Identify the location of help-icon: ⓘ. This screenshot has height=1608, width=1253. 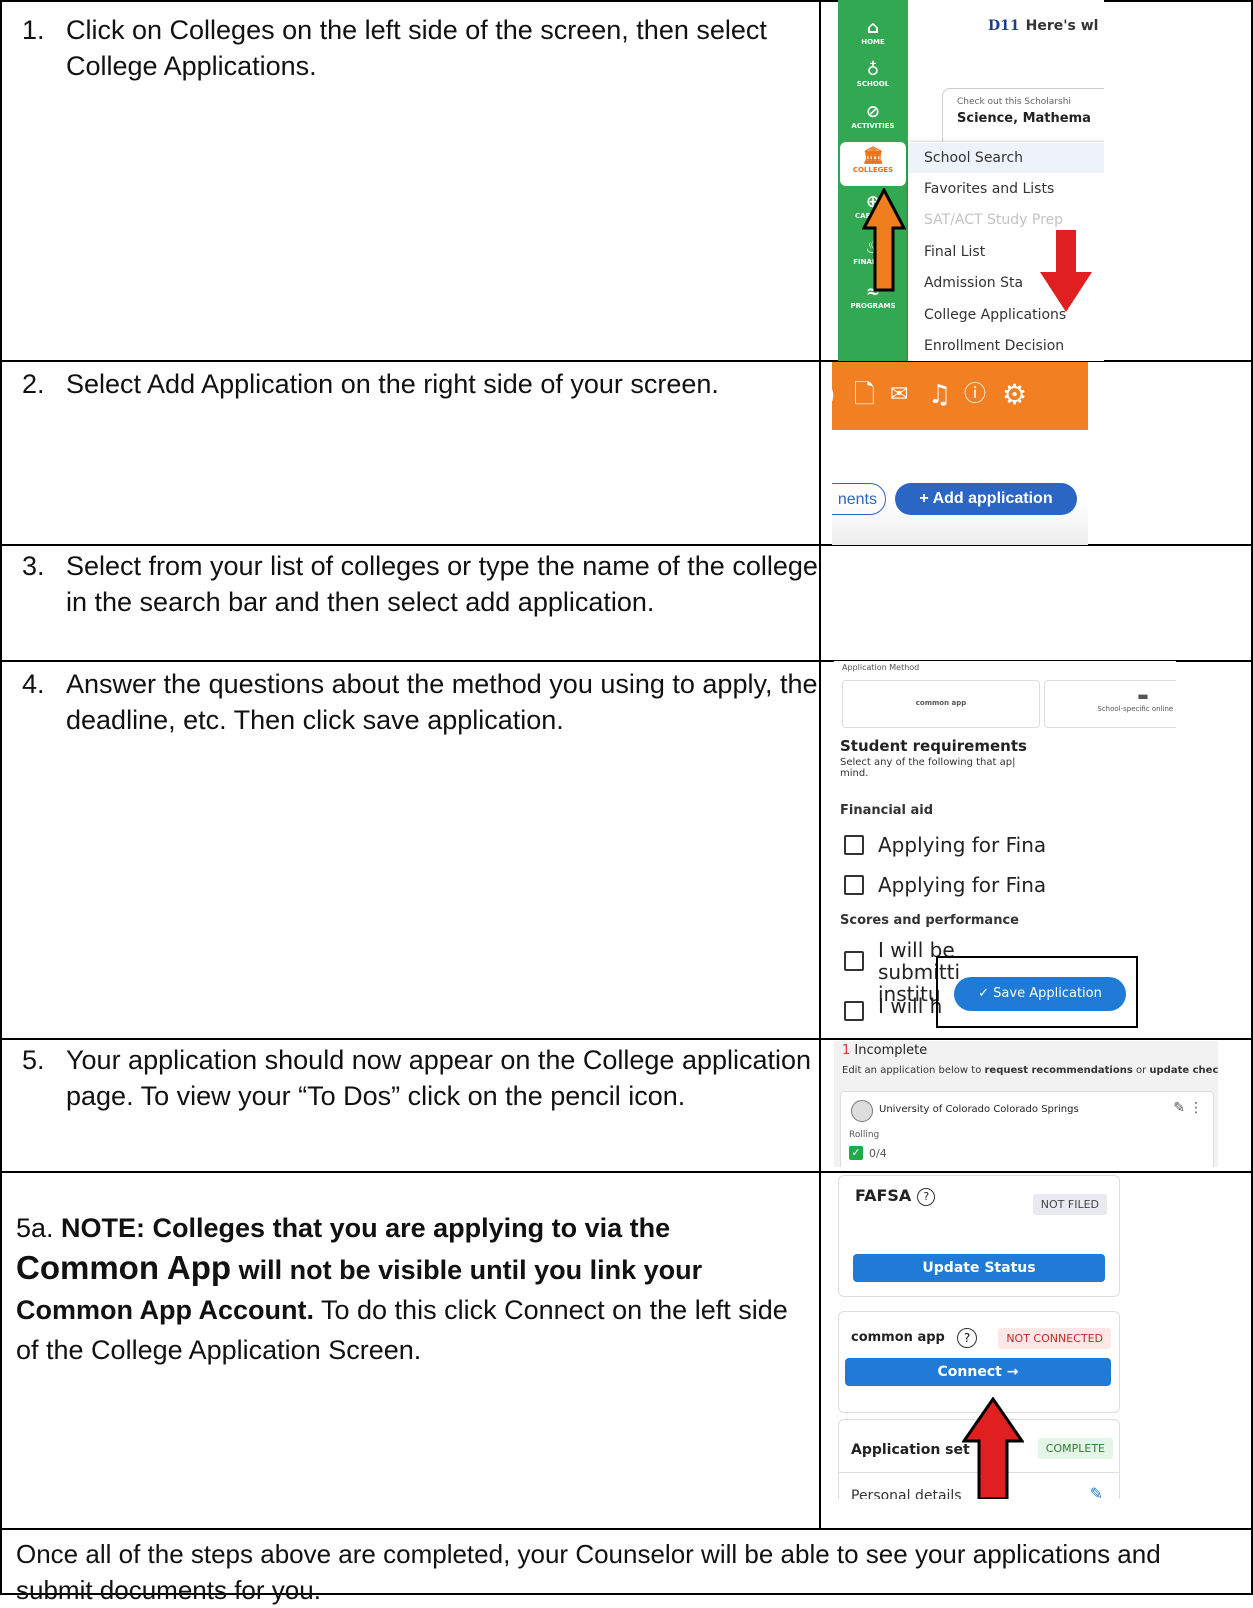
(975, 395).